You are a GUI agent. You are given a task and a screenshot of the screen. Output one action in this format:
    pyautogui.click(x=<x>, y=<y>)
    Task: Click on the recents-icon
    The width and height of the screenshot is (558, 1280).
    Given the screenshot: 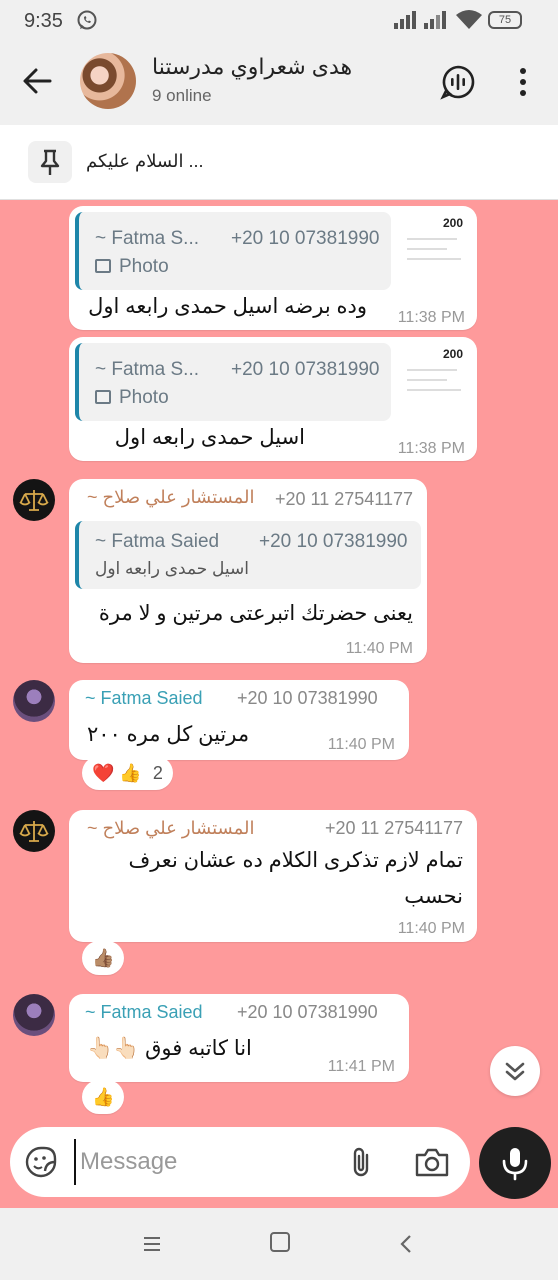 What is the action you would take?
    pyautogui.click(x=152, y=1244)
    